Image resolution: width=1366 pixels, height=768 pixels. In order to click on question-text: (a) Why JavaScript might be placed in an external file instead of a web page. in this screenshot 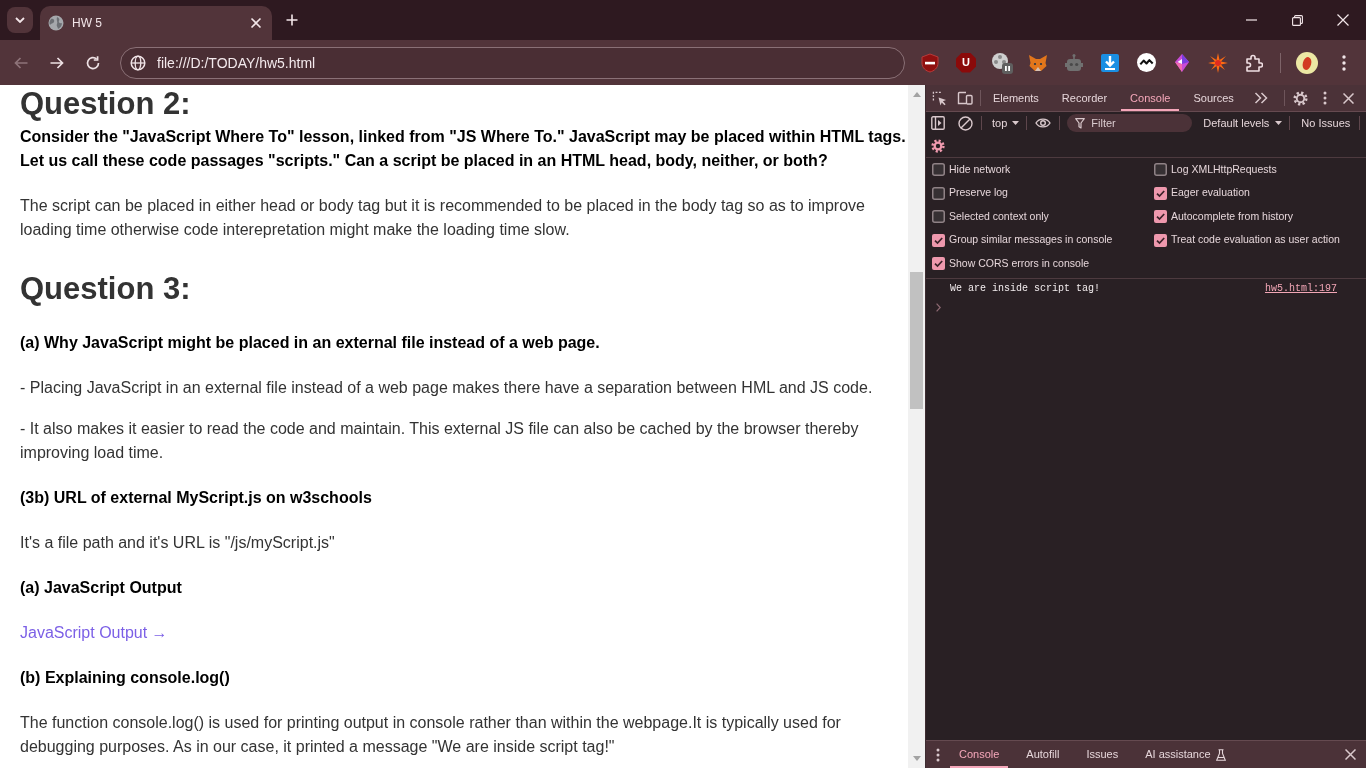, I will do `click(310, 343)`.